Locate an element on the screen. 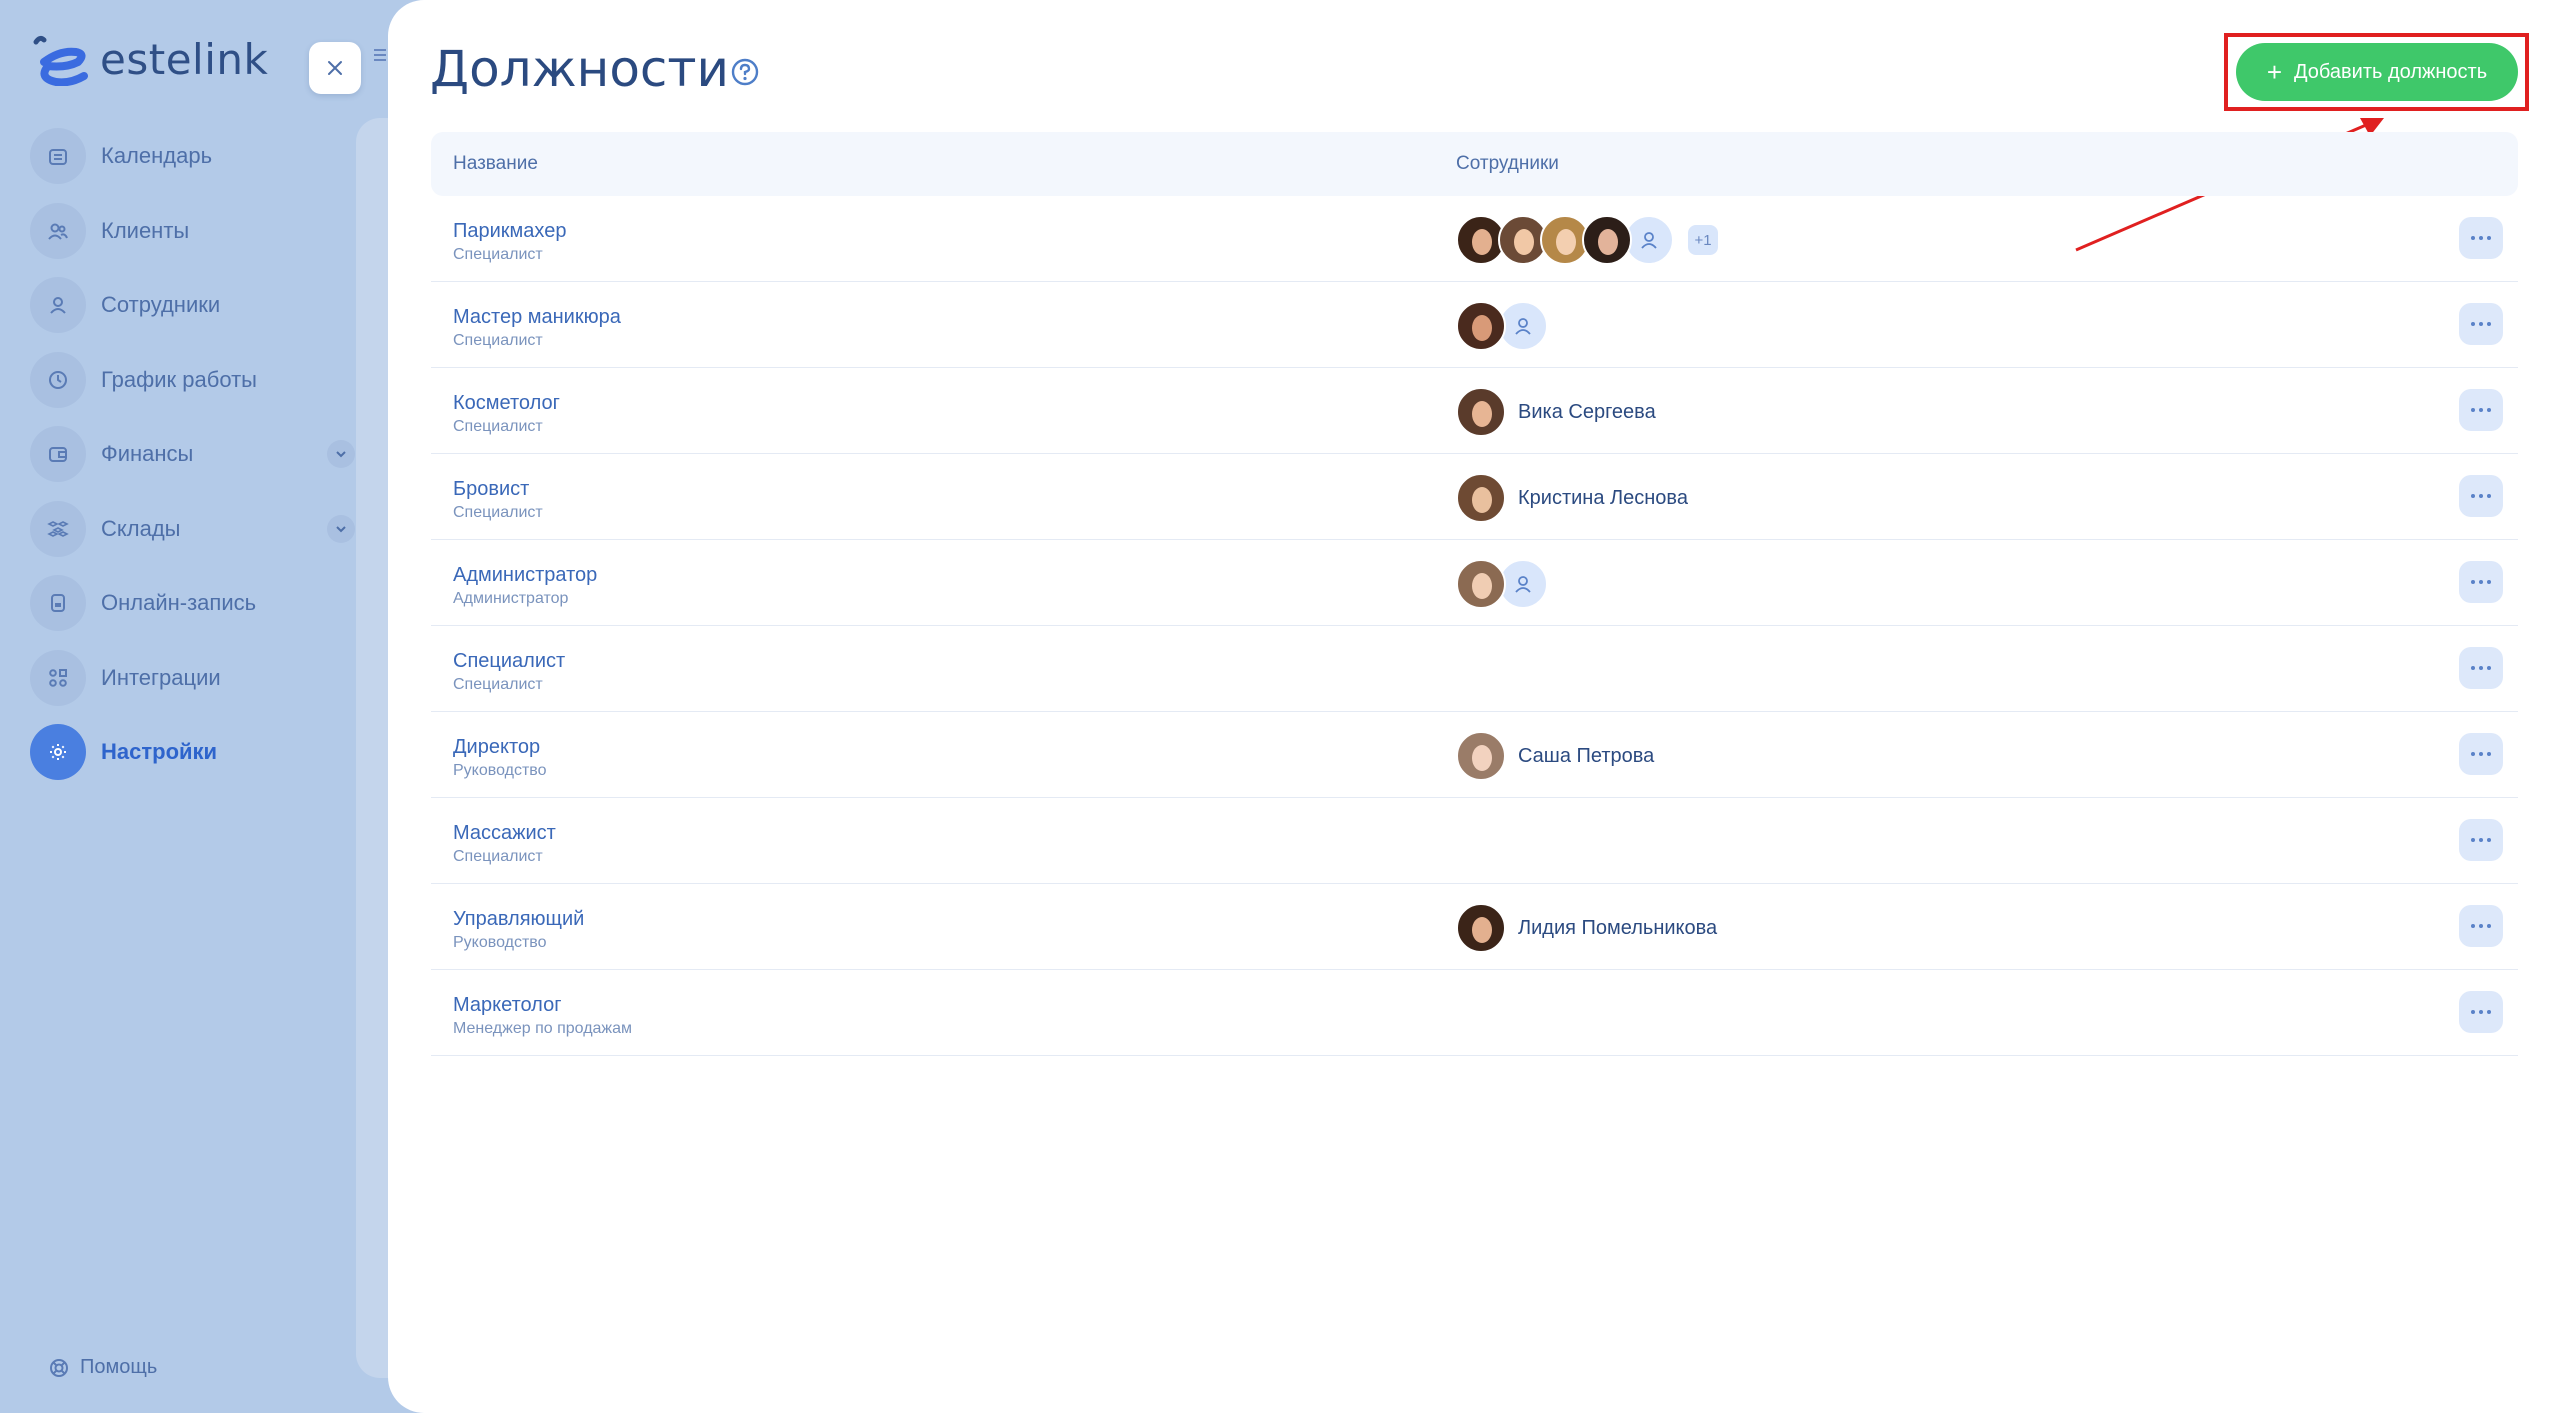 Image resolution: width=2560 pixels, height=1413 pixels. position-name: Массажист is located at coordinates (504, 833).